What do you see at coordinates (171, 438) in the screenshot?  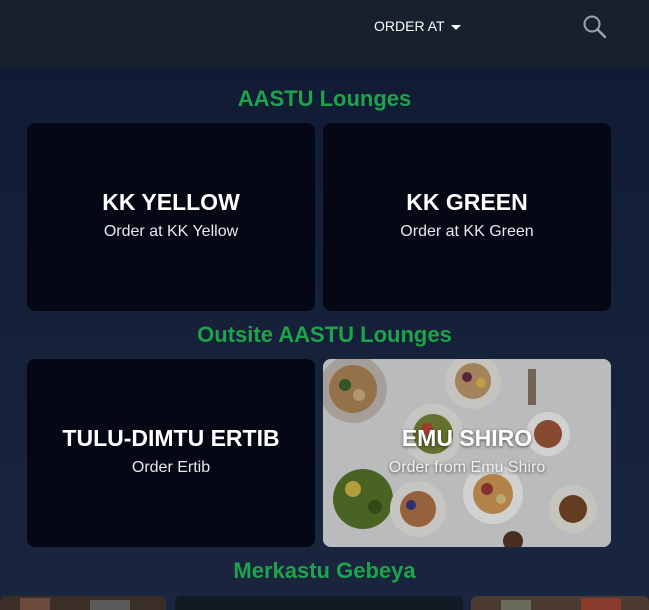 I see `card-name: TULU-DIMTU ERTIB` at bounding box center [171, 438].